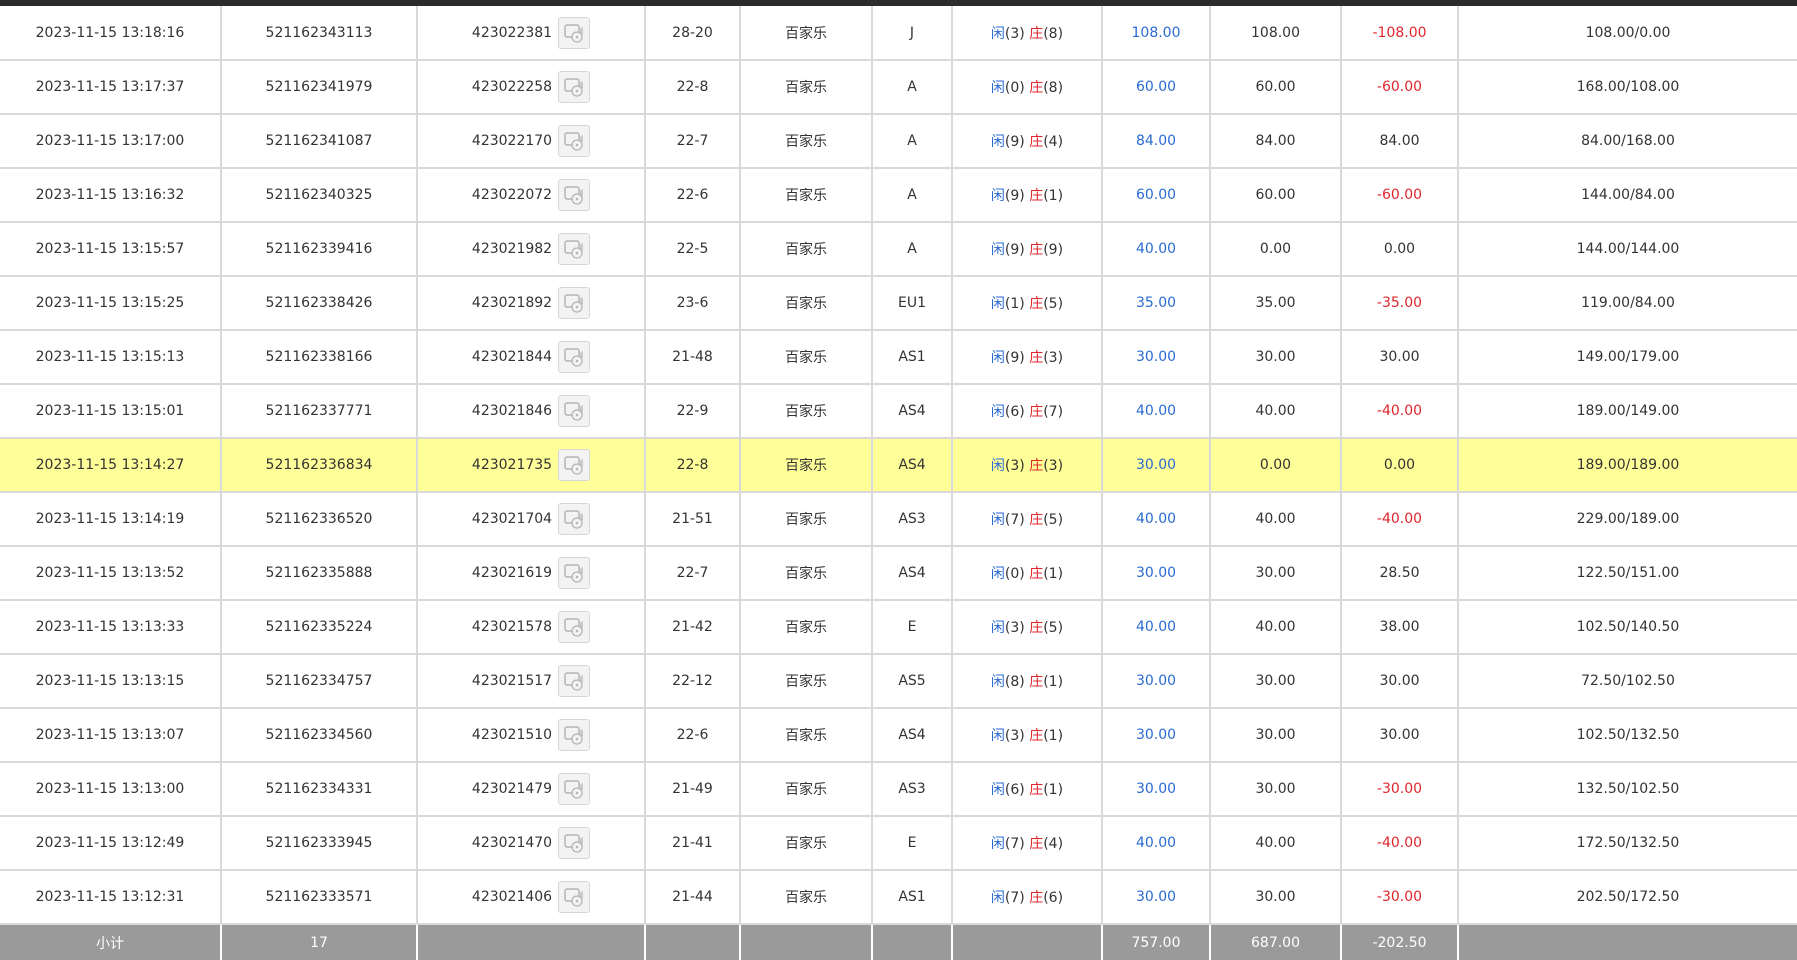 The width and height of the screenshot is (1797, 960). What do you see at coordinates (512, 627) in the screenshot?
I see `round-id: 423021578` at bounding box center [512, 627].